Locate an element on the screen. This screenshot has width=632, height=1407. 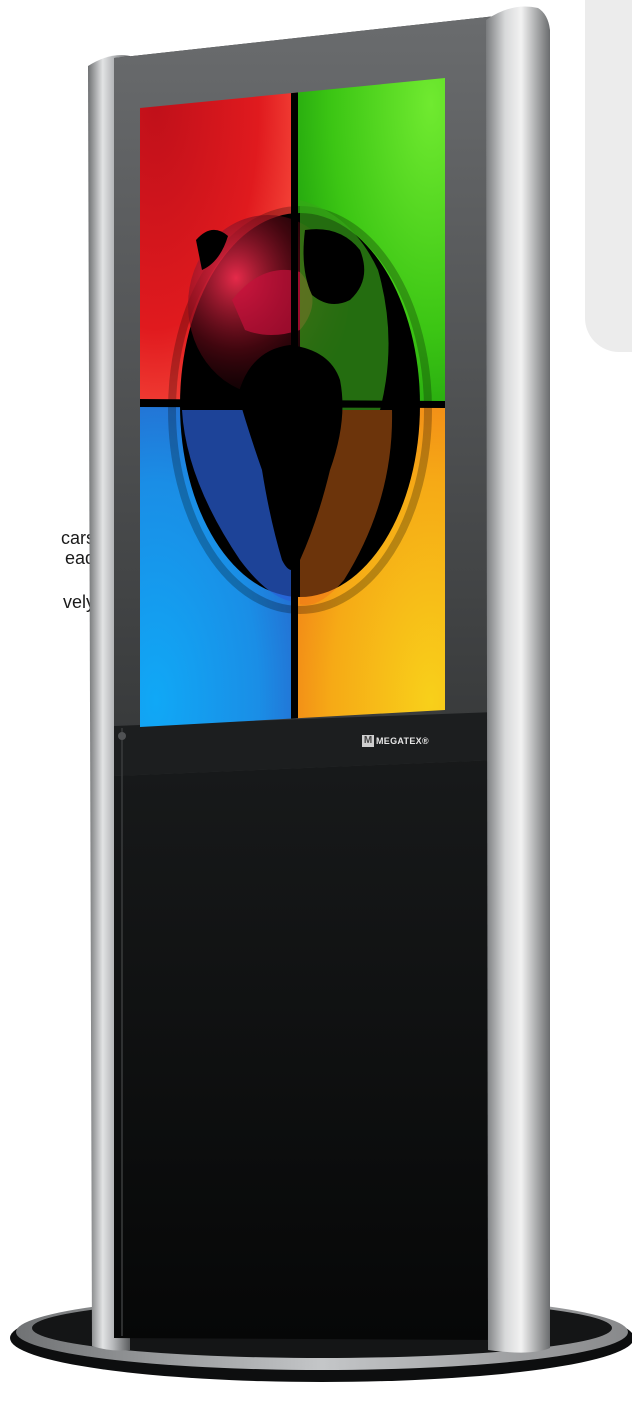
lock-icon is located at coordinates (122, 736).